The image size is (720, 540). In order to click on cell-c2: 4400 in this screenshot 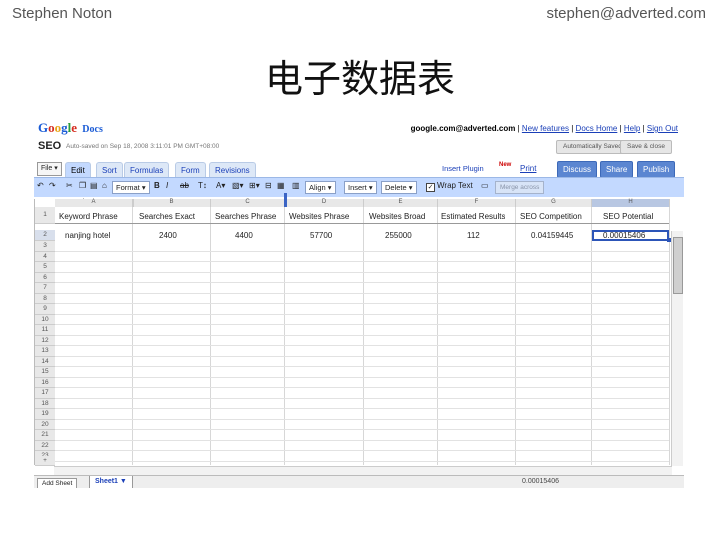, I will do `click(244, 235)`.